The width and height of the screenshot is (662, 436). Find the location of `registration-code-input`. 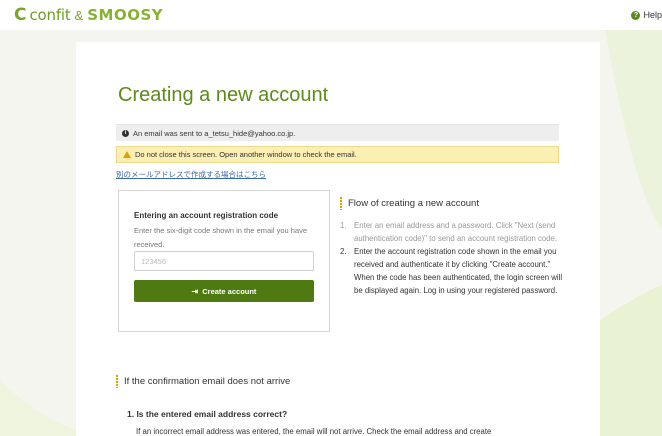

registration-code-input is located at coordinates (224, 261).